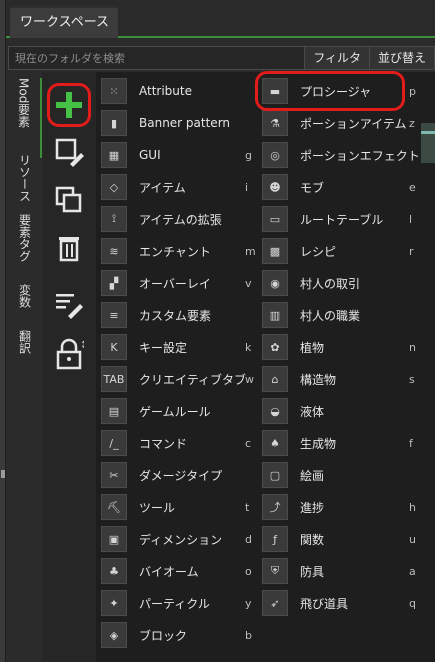 This screenshot has width=435, height=662. I want to click on list-item: ƒ 関数 u, so click(341, 539).